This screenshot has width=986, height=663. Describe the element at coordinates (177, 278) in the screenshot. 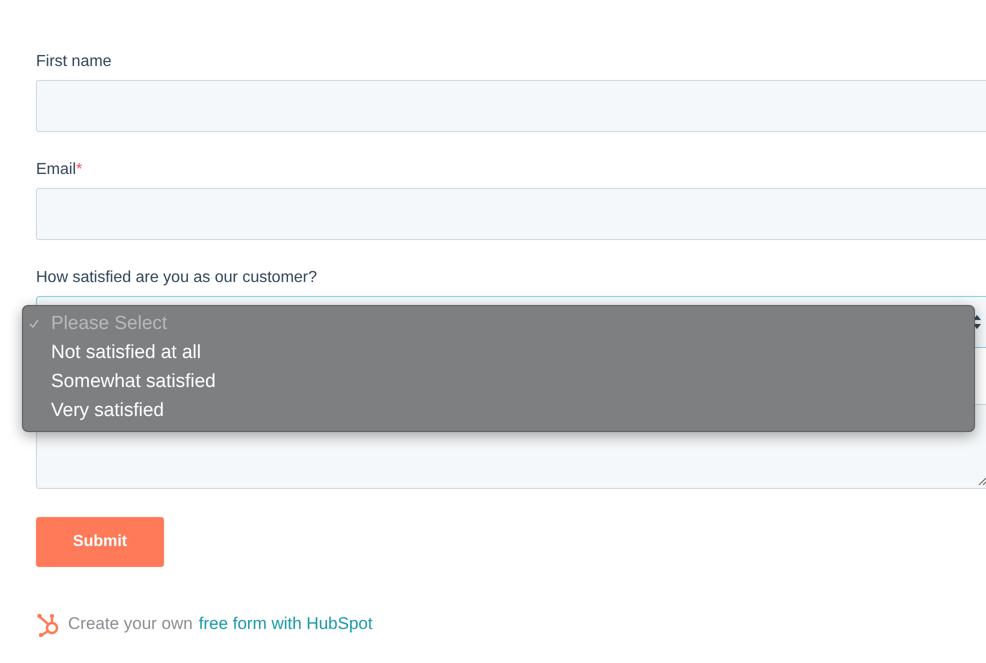

I see `field-label: How satisfied are you as our customer?` at that location.